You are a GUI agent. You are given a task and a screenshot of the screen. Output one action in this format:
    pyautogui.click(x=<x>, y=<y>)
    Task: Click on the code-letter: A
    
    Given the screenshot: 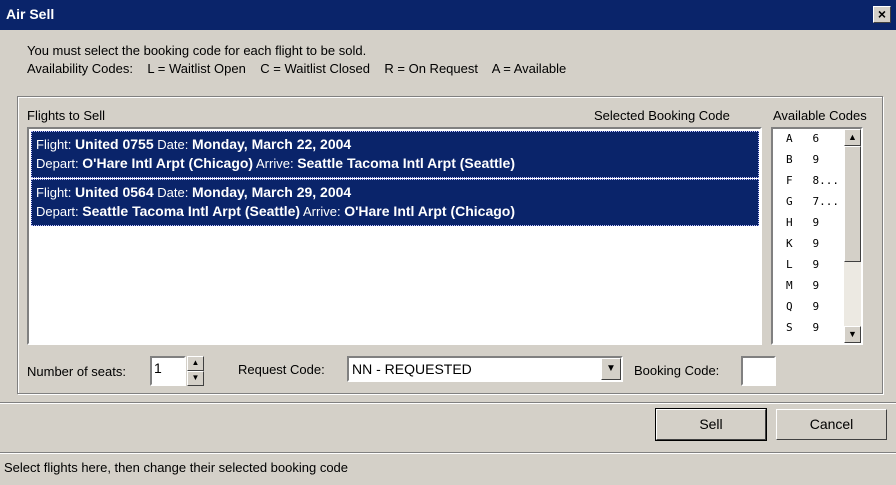 What is the action you would take?
    pyautogui.click(x=789, y=138)
    